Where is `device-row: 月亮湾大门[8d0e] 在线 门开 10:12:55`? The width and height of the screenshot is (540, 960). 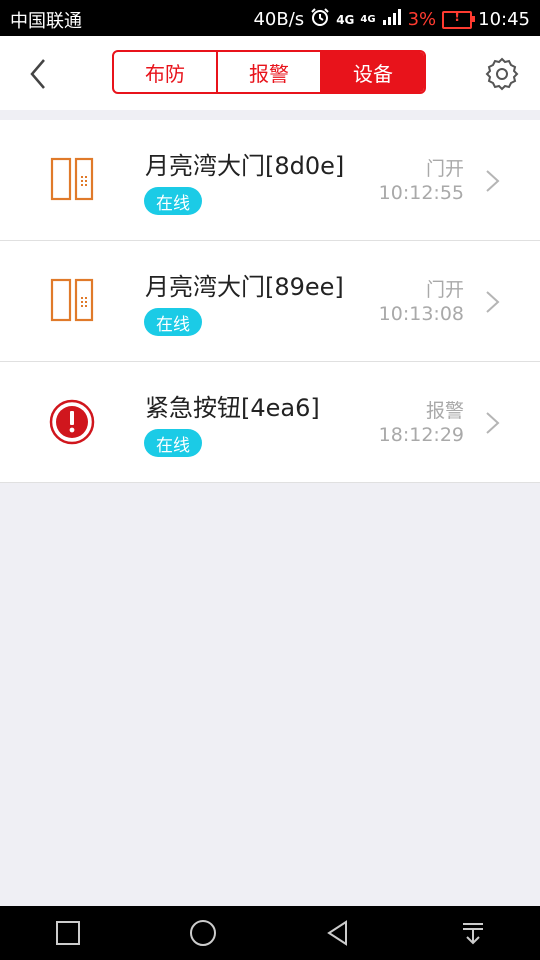 device-row: 月亮湾大门[8d0e] 在线 门开 10:12:55 is located at coordinates (270, 180).